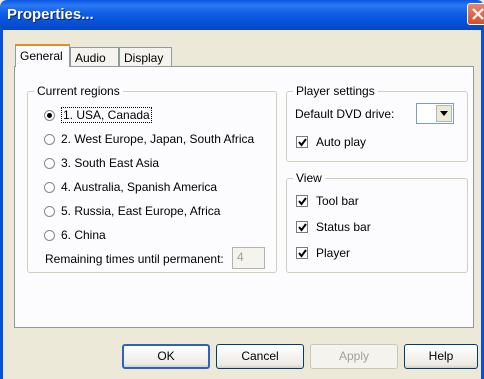 Image resolution: width=484 pixels, height=379 pixels. I want to click on remaining-times-label: Remaining times until permanent:, so click(134, 259).